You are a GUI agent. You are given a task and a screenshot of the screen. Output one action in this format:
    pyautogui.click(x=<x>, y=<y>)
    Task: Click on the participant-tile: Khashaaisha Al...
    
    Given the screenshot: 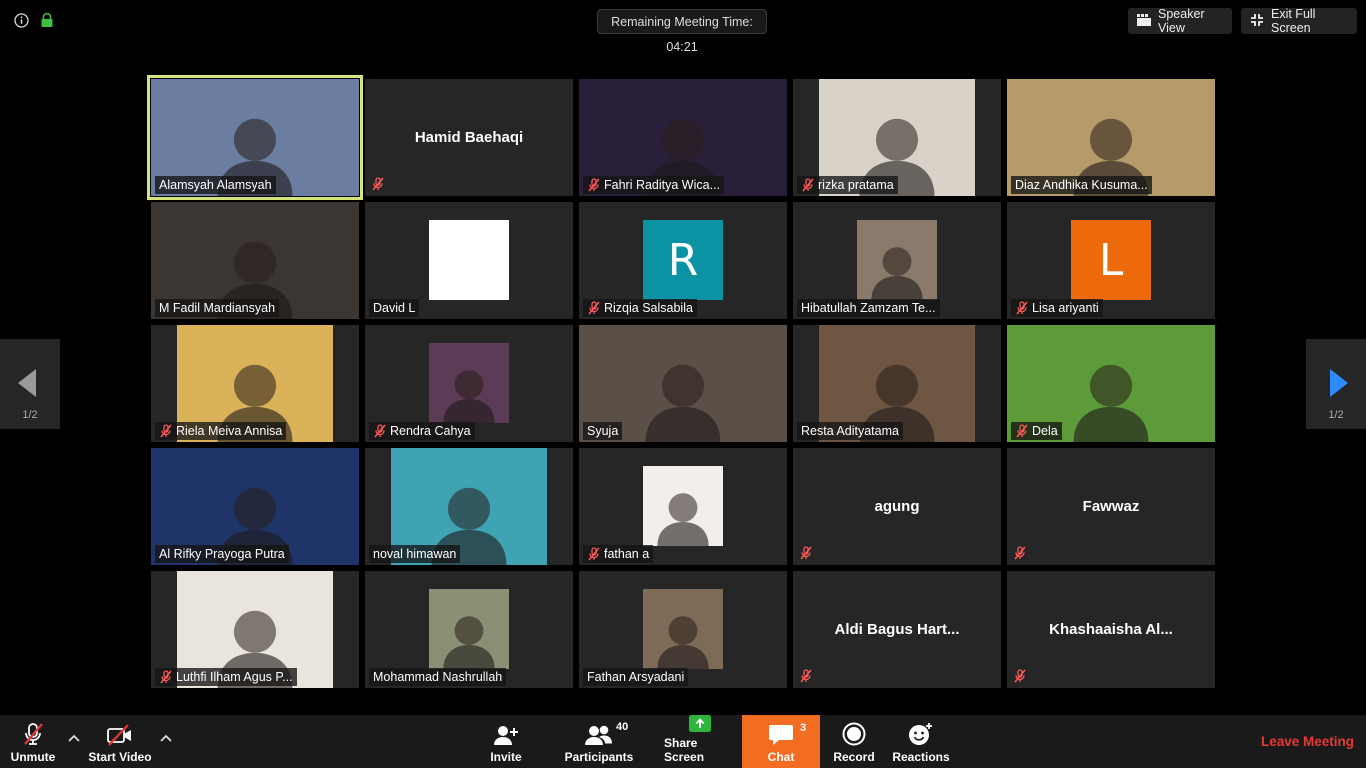 What is the action you would take?
    pyautogui.click(x=1111, y=629)
    